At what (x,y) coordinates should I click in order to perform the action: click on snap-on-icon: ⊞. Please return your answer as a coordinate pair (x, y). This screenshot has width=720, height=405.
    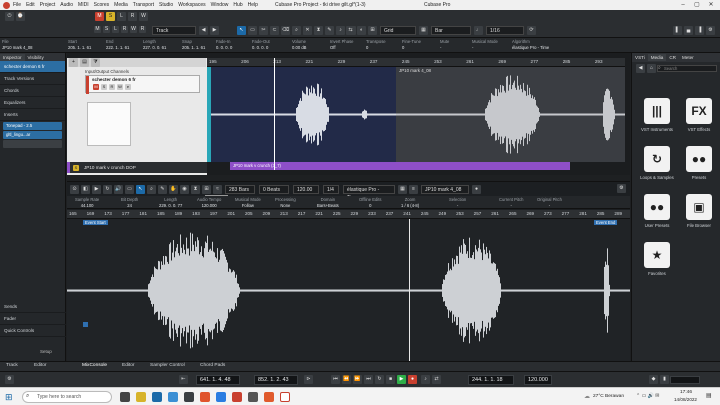
    Looking at the image, I should click on (372, 30).